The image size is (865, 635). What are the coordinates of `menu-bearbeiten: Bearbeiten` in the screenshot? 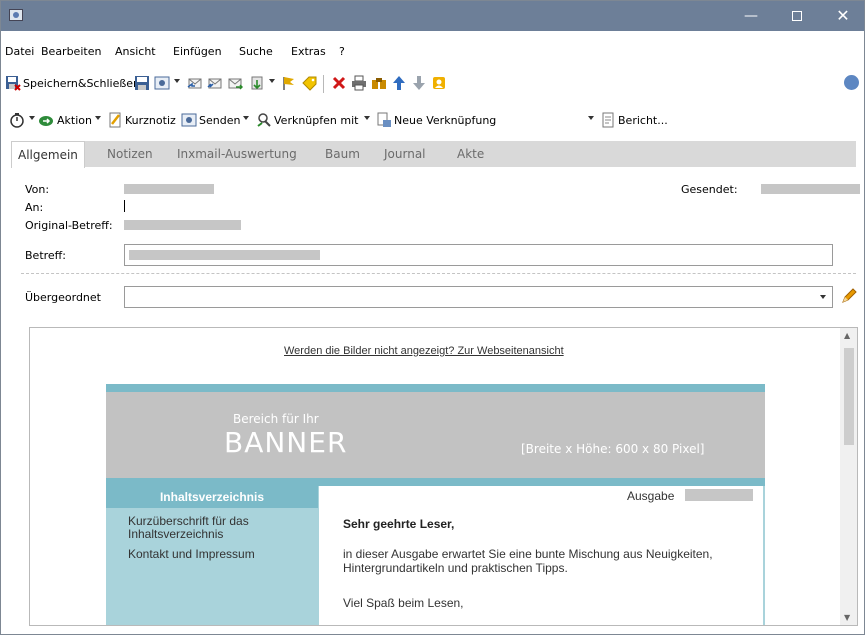 It's located at (71, 51).